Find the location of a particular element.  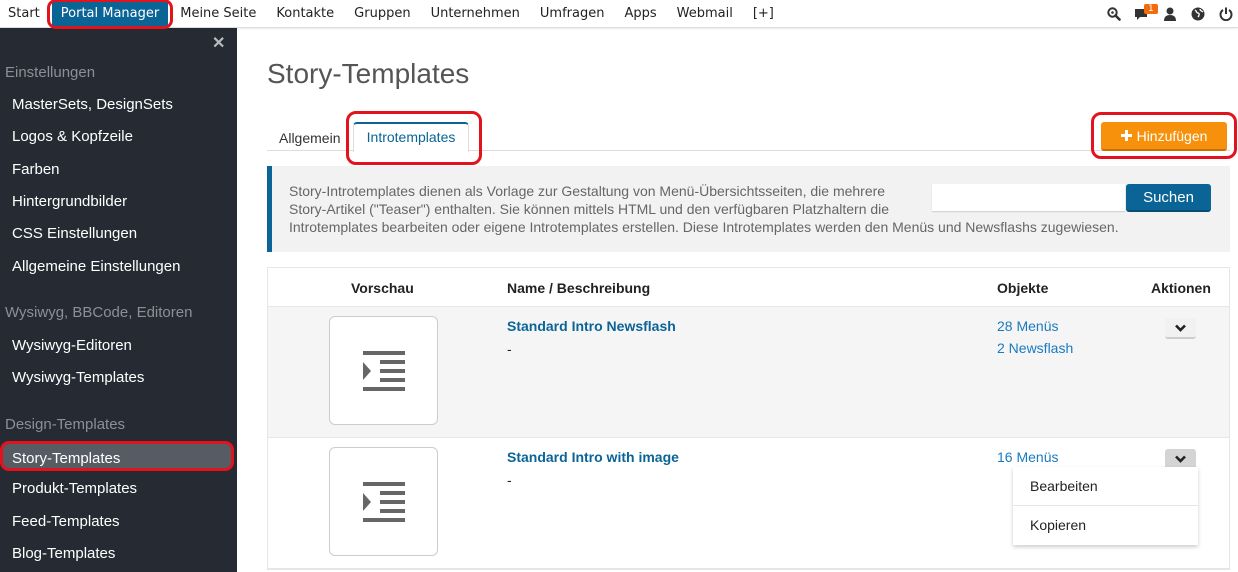

sidebar-item-hintergrundbilder: Hintergrundbilder is located at coordinates (69, 201).